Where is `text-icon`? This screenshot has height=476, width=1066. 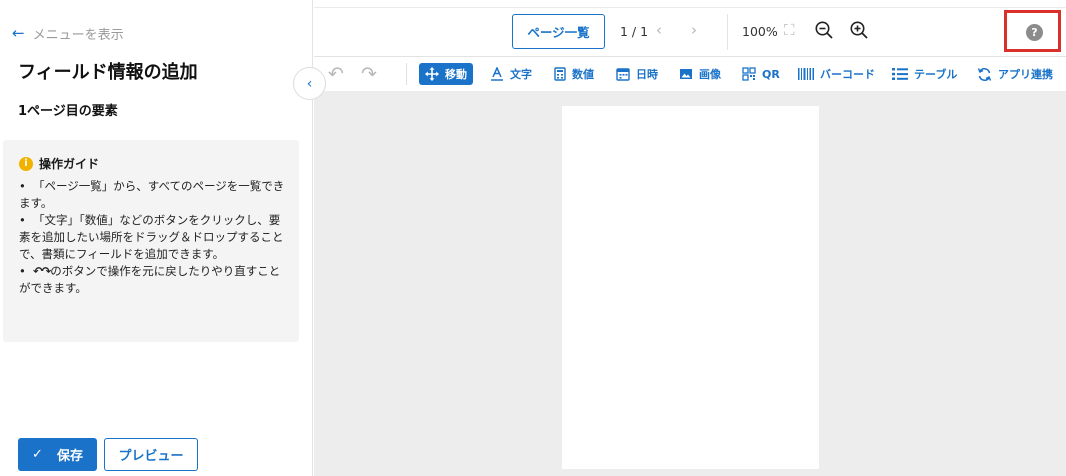
text-icon is located at coordinates (497, 74).